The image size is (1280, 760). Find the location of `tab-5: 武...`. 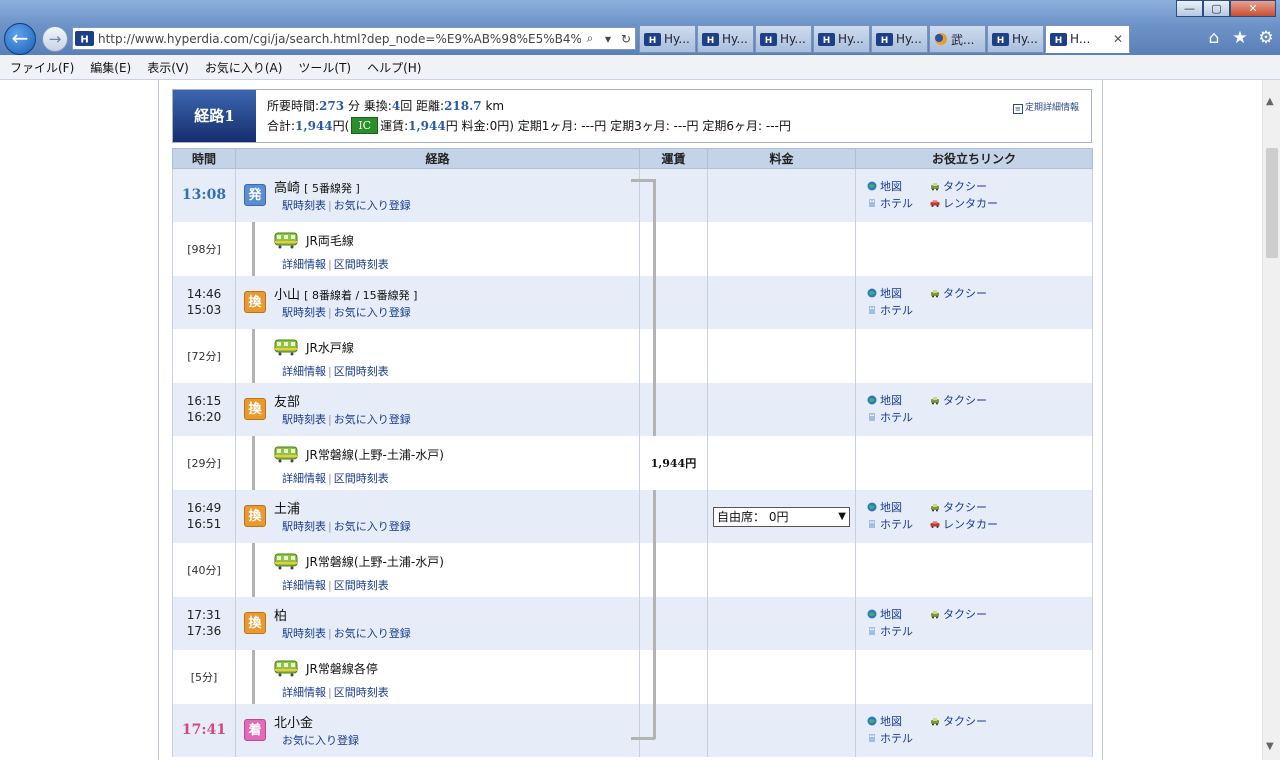

tab-5: 武... is located at coordinates (957, 39).